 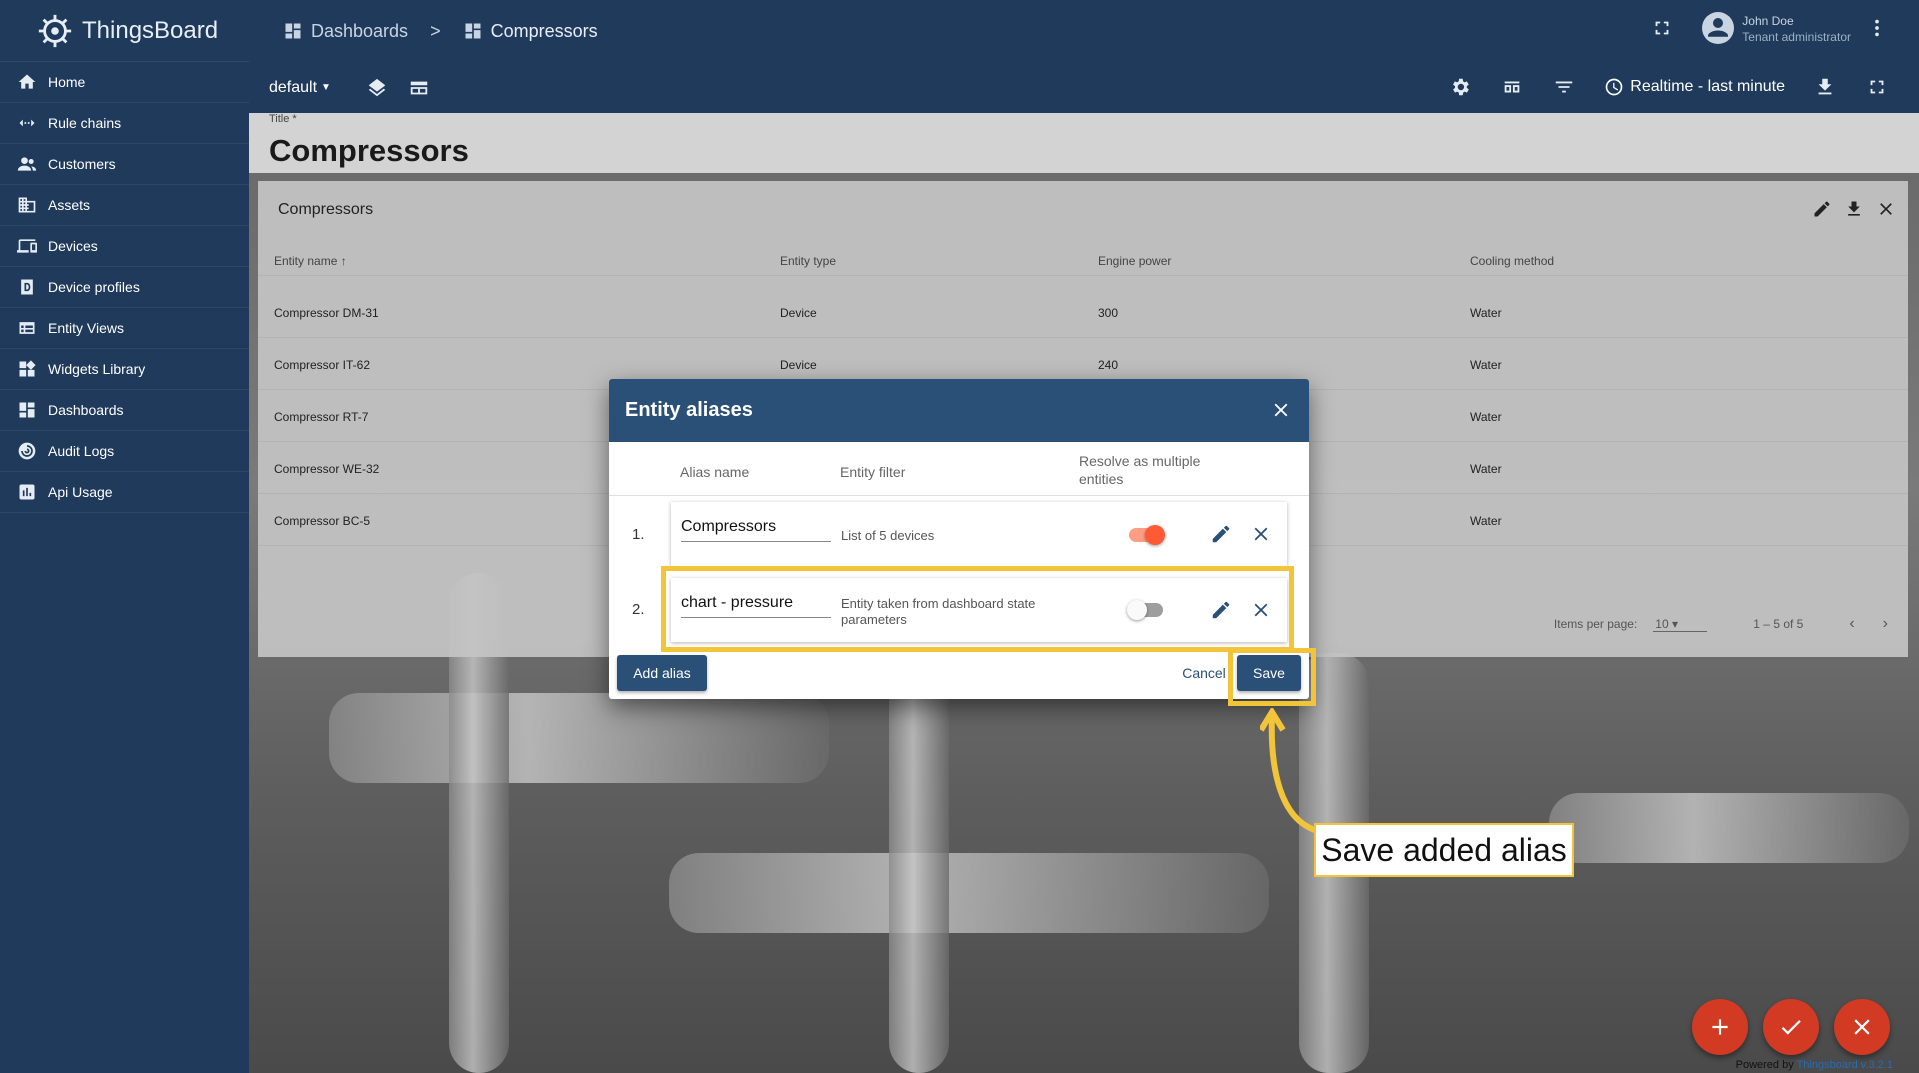 I want to click on user-name: John Doe, so click(x=1768, y=21).